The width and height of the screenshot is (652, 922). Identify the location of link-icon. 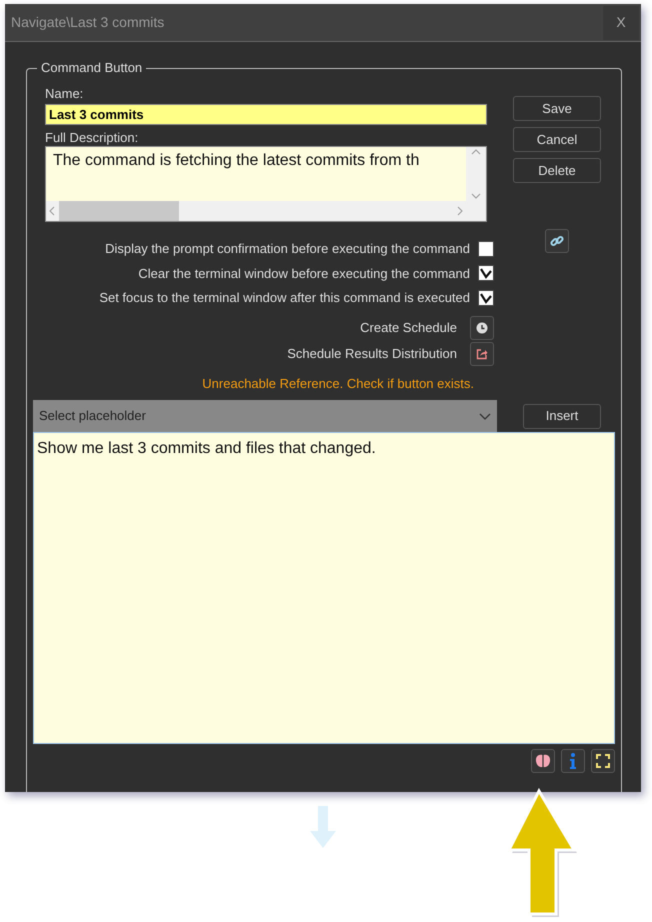
(557, 241).